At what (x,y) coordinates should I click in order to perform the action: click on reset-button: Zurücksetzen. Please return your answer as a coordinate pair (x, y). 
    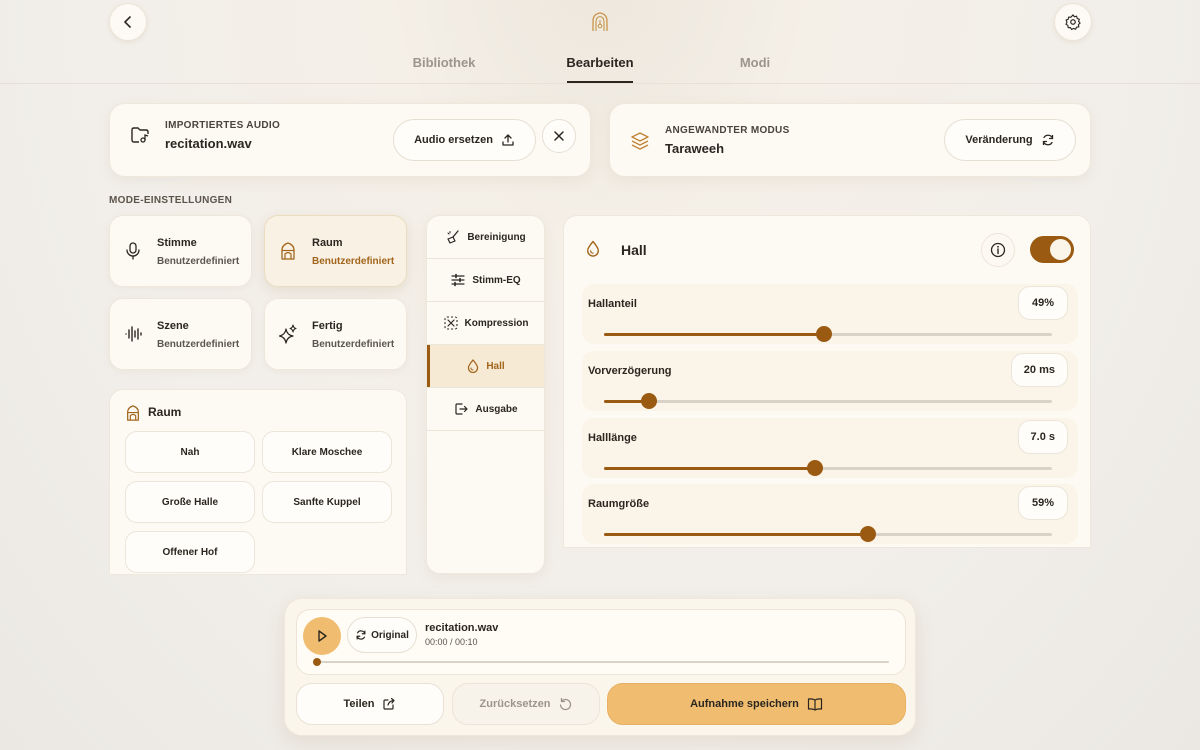
    Looking at the image, I should click on (526, 704).